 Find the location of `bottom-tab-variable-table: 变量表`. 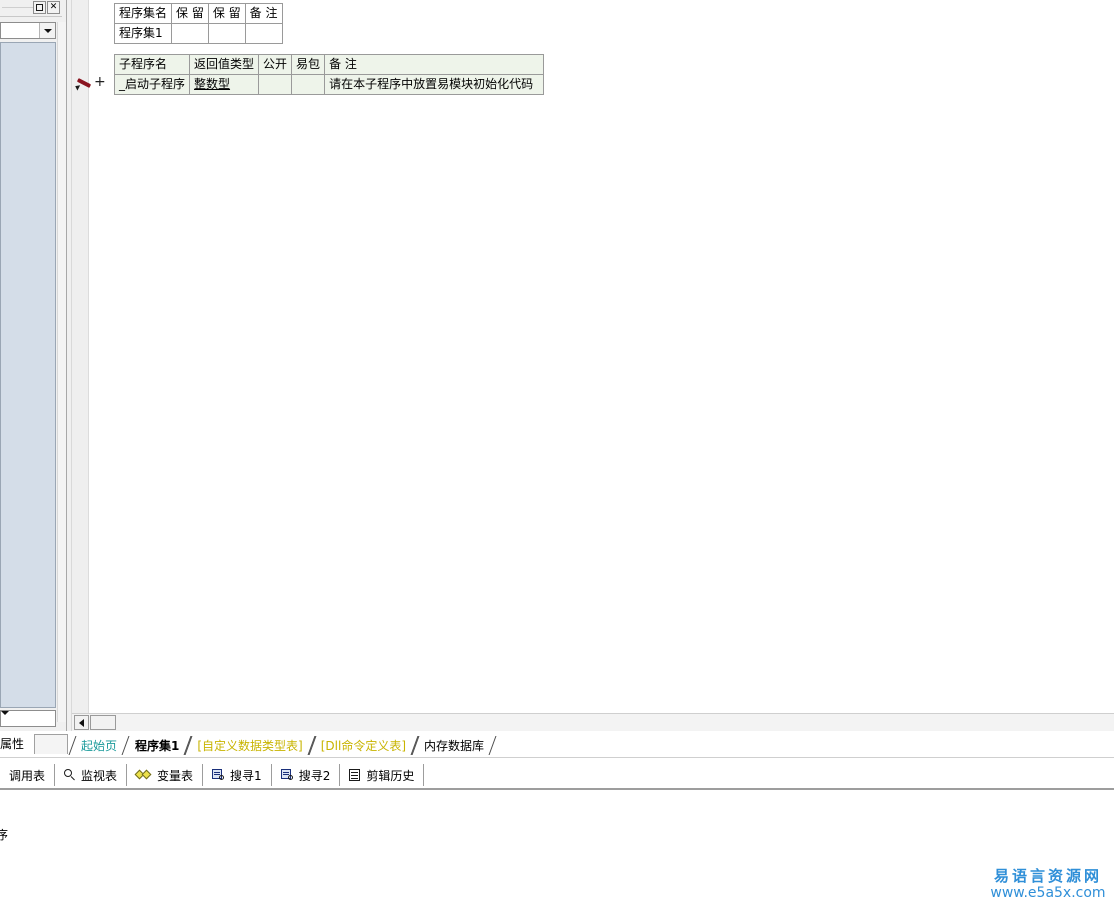

bottom-tab-variable-table: 变量表 is located at coordinates (165, 775).